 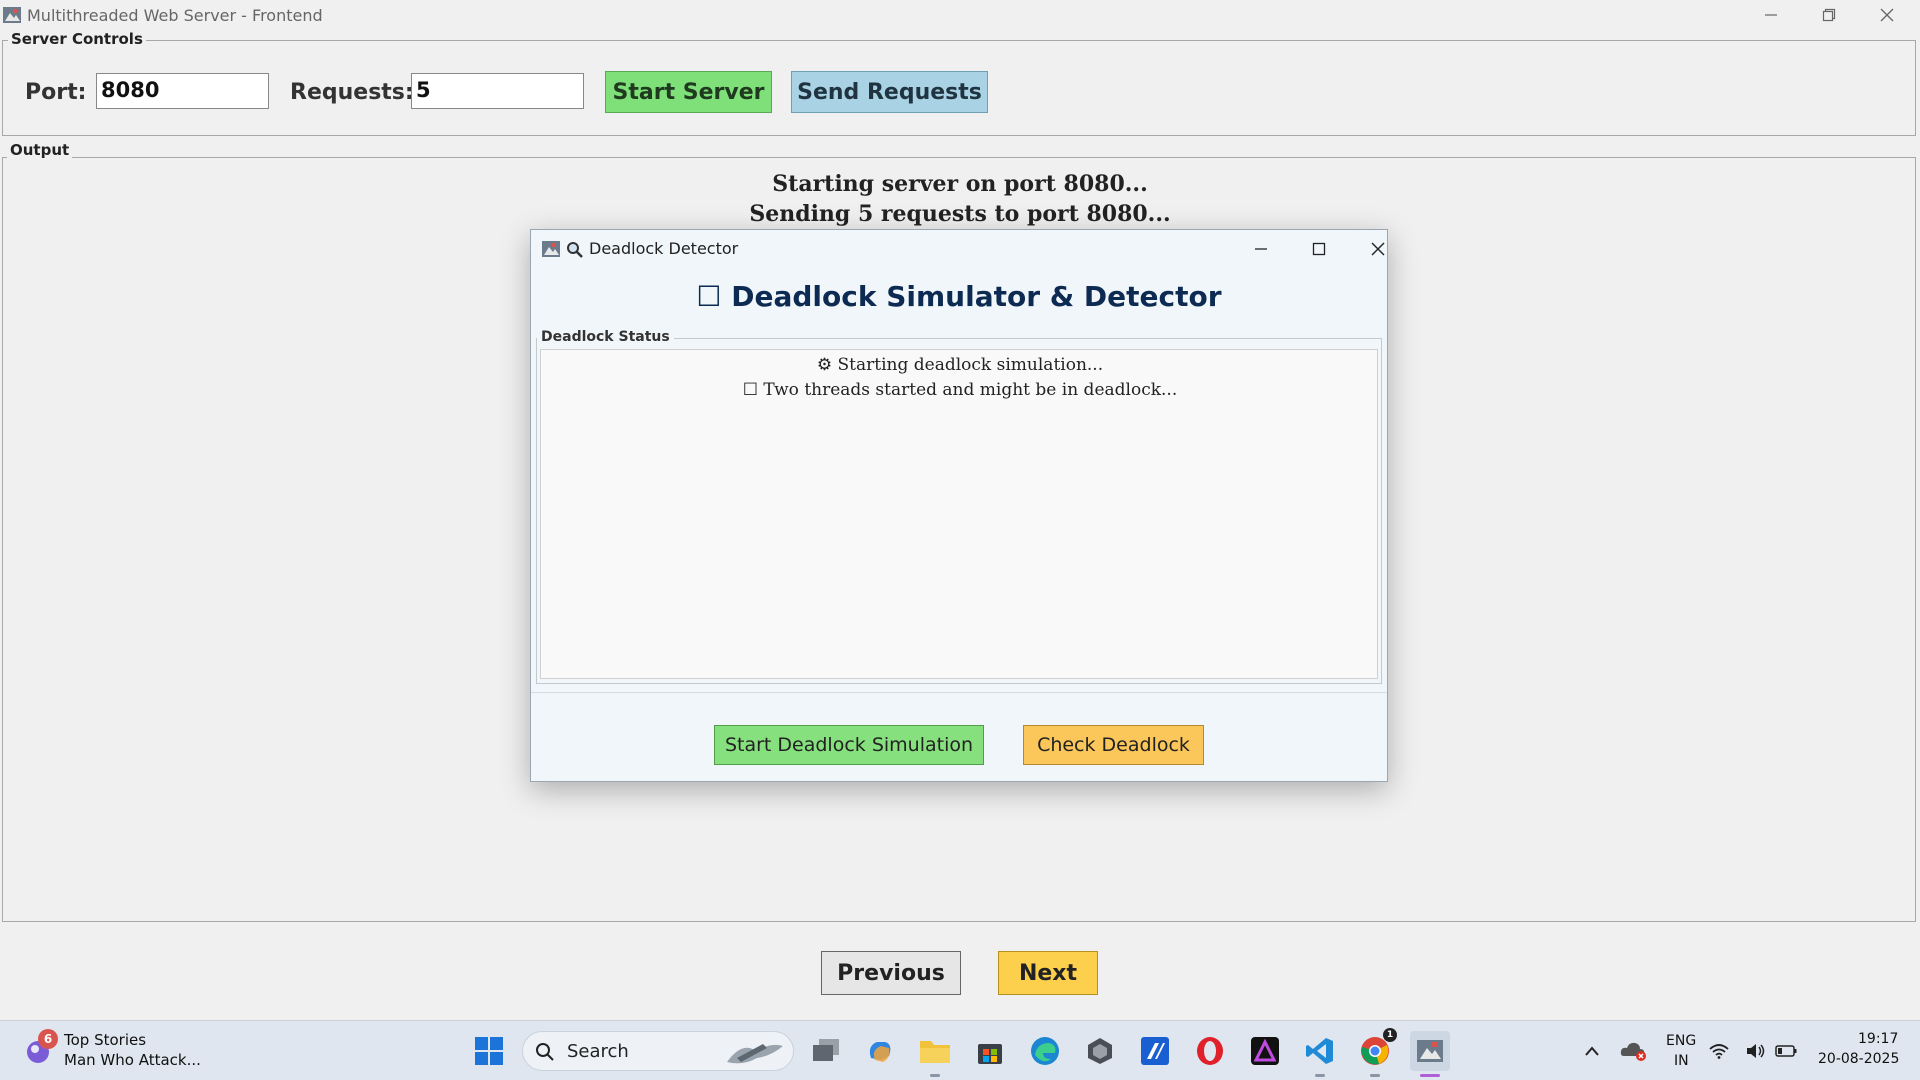 I want to click on dialog-title: Deadlock Detector, so click(x=664, y=248).